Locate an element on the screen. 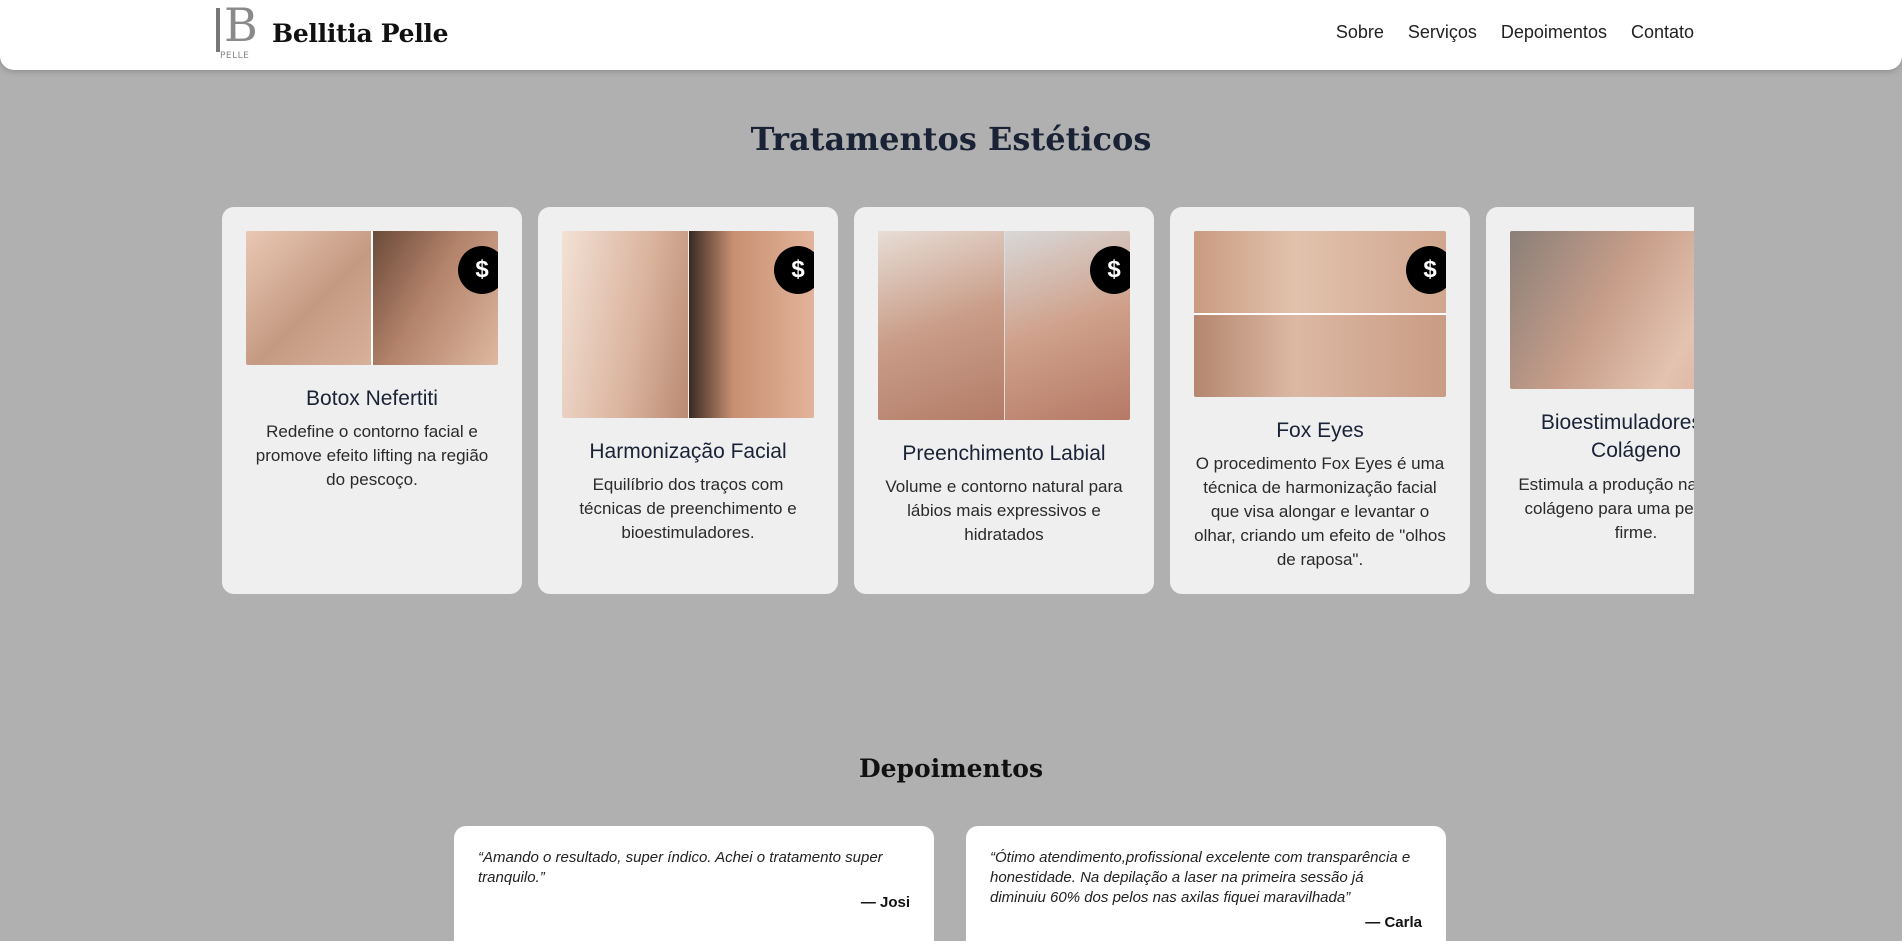  nav-depoimentos: Depoimentos is located at coordinates (1554, 32).